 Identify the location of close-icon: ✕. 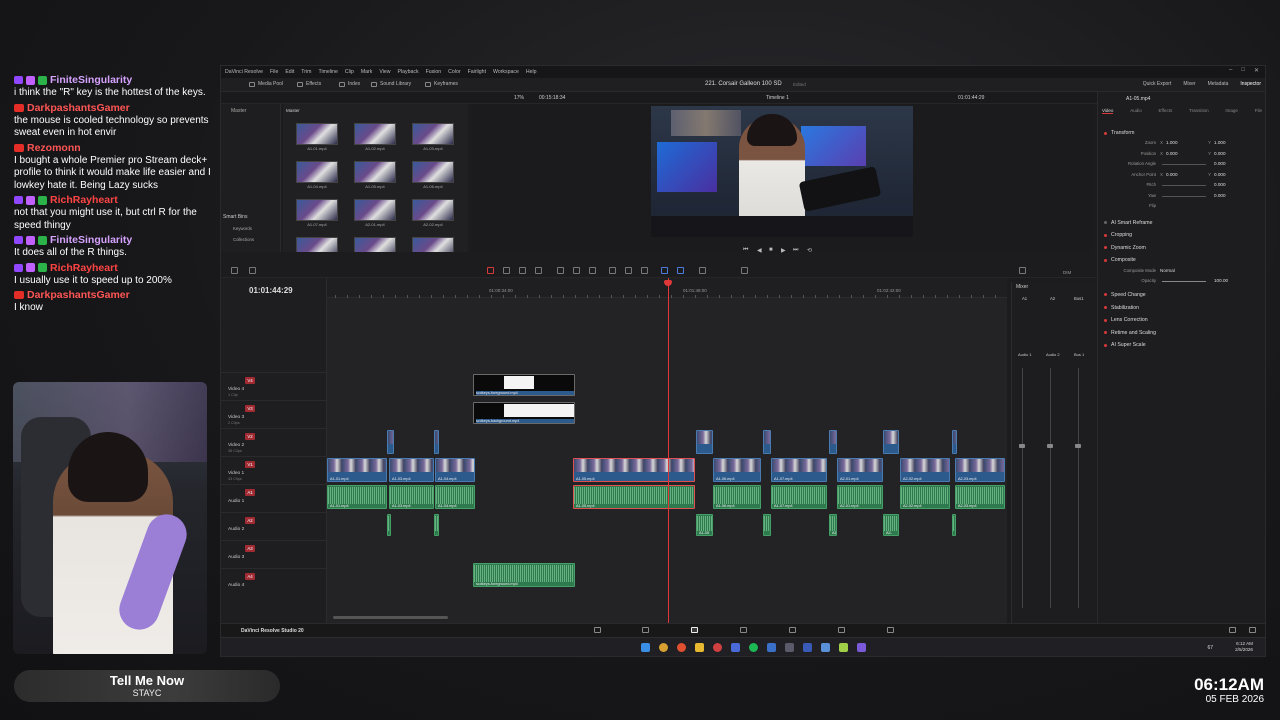
(1256, 70).